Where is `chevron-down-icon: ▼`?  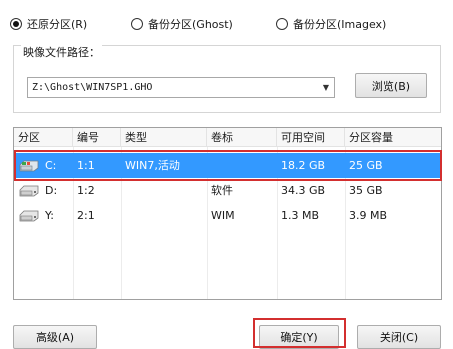
chevron-down-icon: ▼ is located at coordinates (326, 87).